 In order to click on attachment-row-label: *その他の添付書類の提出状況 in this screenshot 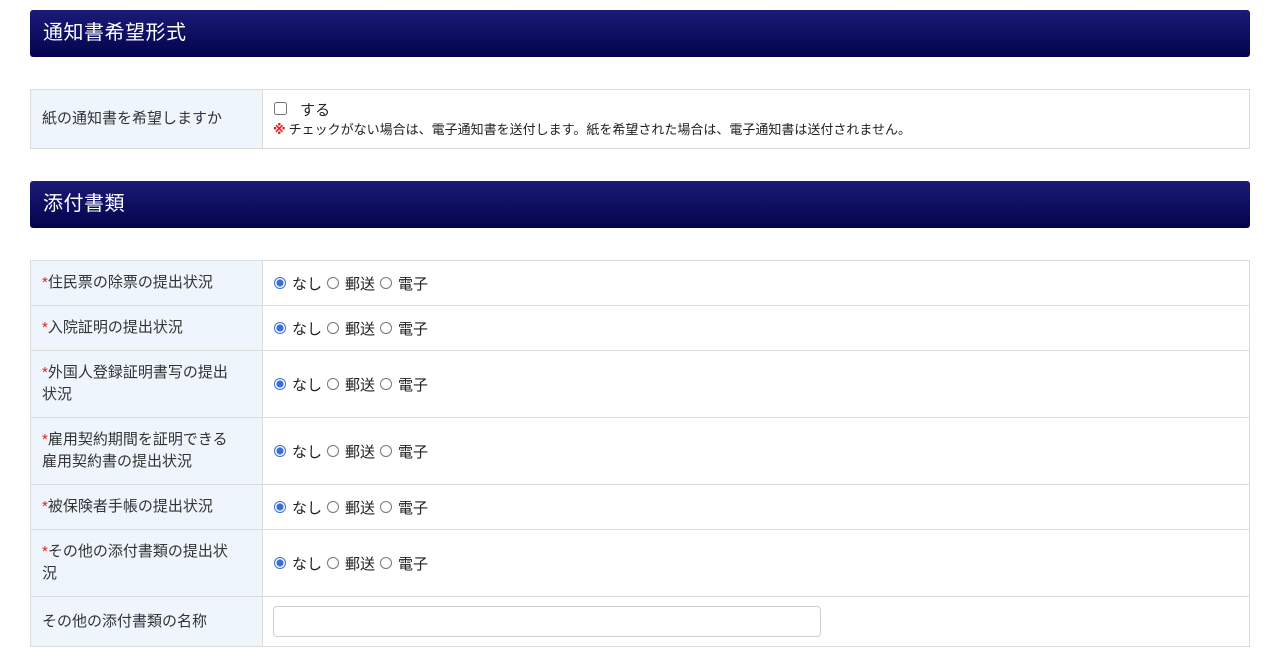, I will do `click(146, 563)`.